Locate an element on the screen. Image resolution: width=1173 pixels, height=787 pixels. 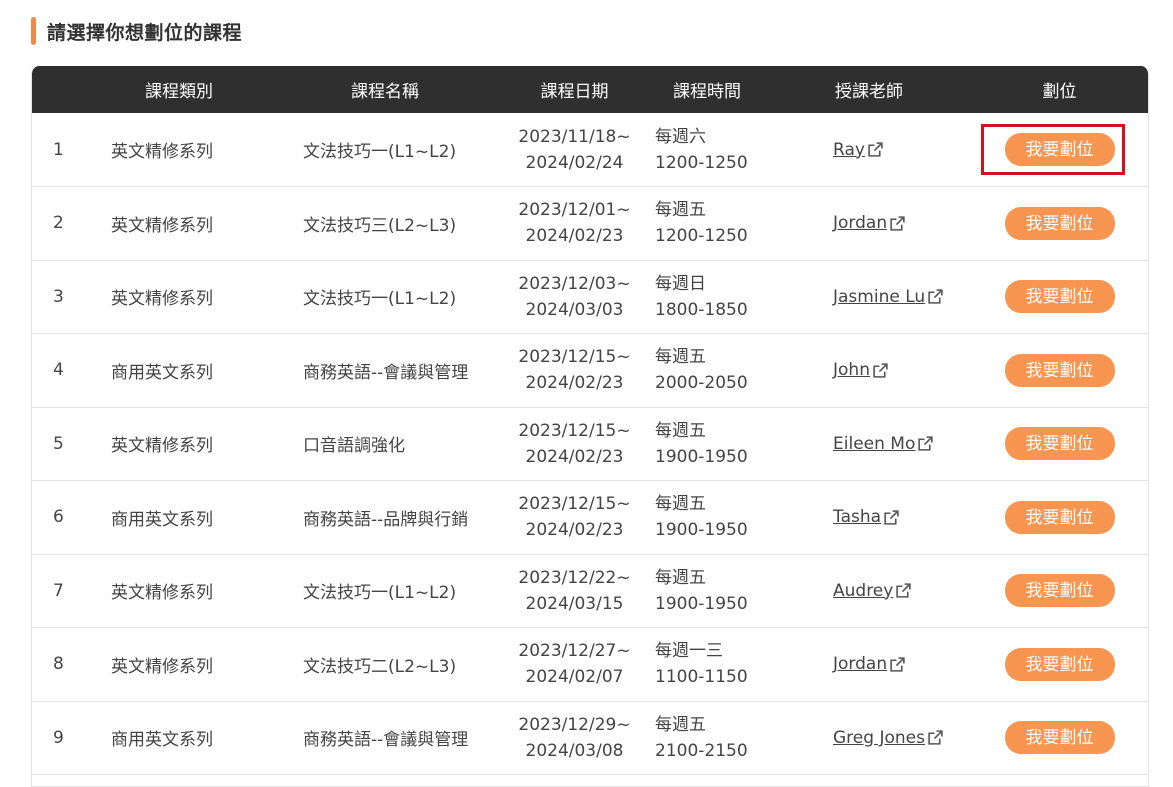
teacher-cell: Jasmine Lu is located at coordinates (882, 297).